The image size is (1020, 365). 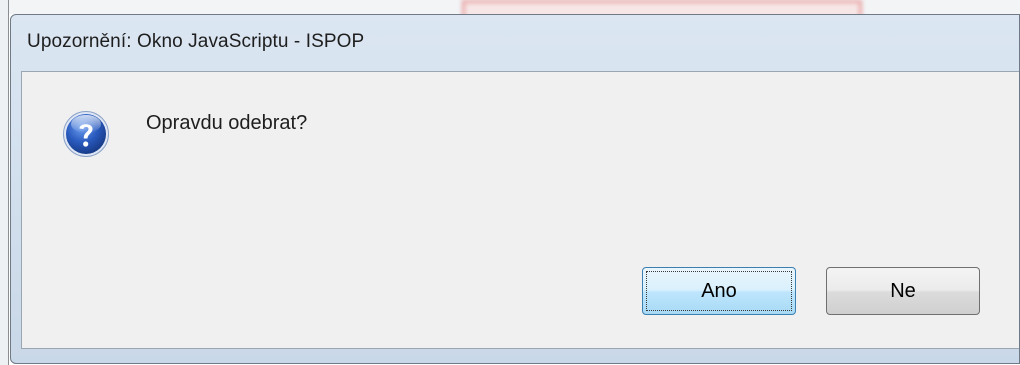 What do you see at coordinates (227, 123) in the screenshot?
I see `dialog-message: Opravdu odebrat?` at bounding box center [227, 123].